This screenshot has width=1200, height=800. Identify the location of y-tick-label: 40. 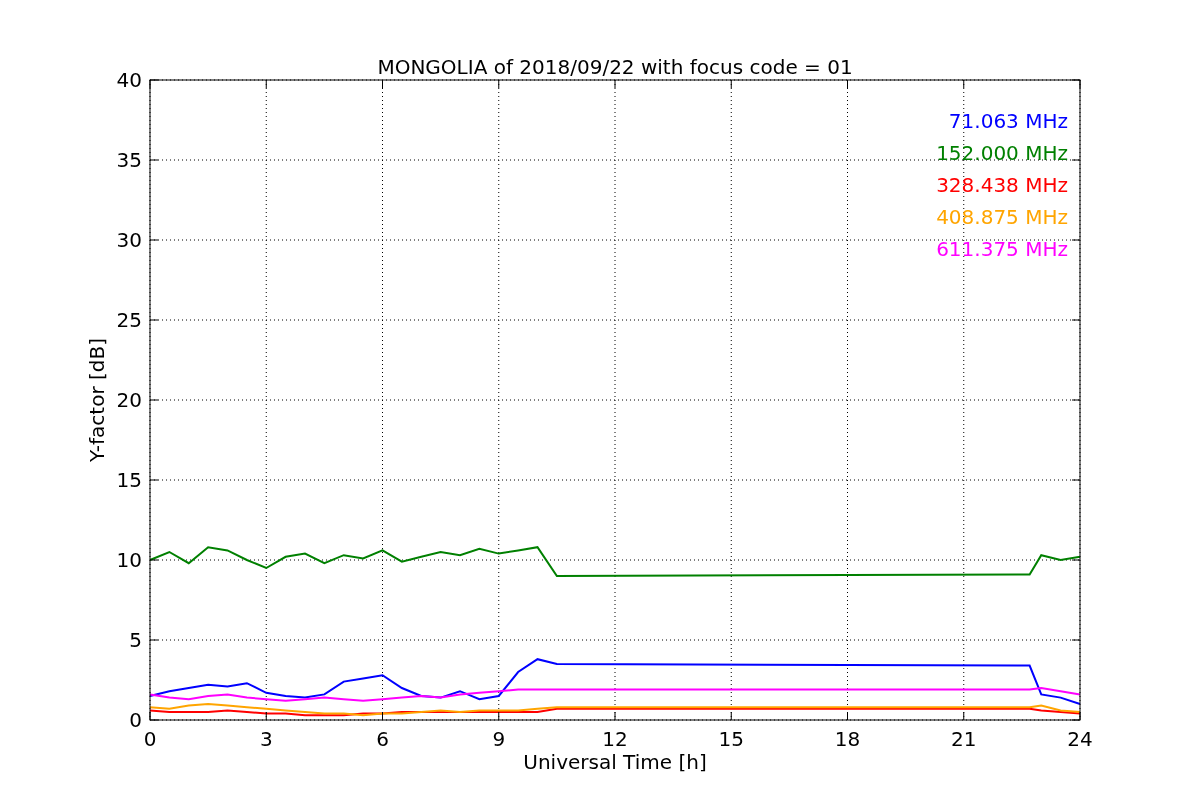
(129, 80).